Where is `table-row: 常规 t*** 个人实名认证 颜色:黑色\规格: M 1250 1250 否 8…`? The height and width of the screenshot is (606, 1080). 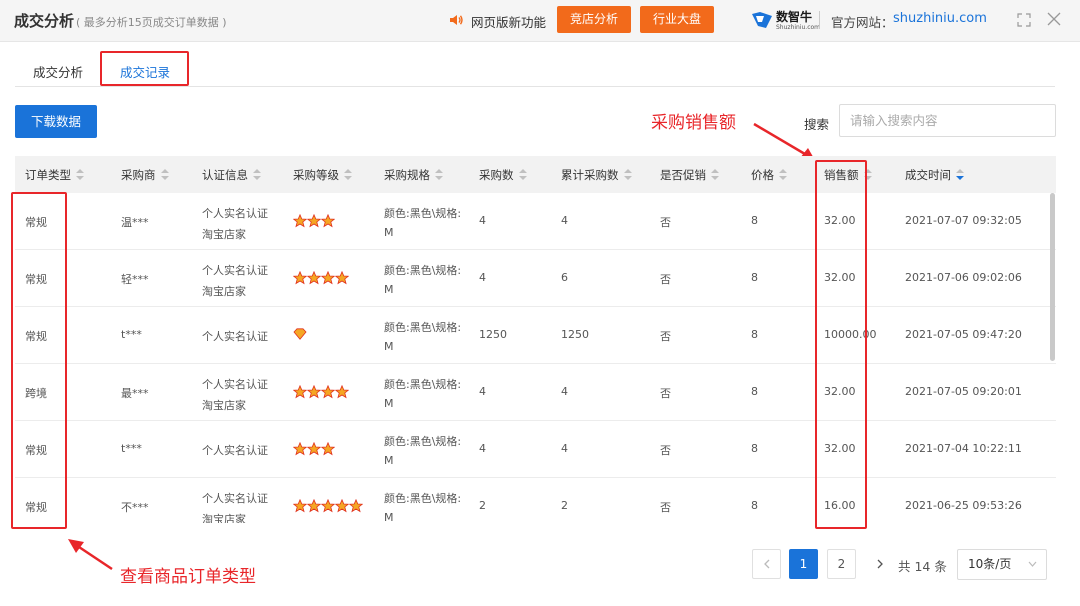 table-row: 常规 t*** 个人实名认证 颜色:黑色\规格: M 1250 1250 否 8… is located at coordinates (535, 335).